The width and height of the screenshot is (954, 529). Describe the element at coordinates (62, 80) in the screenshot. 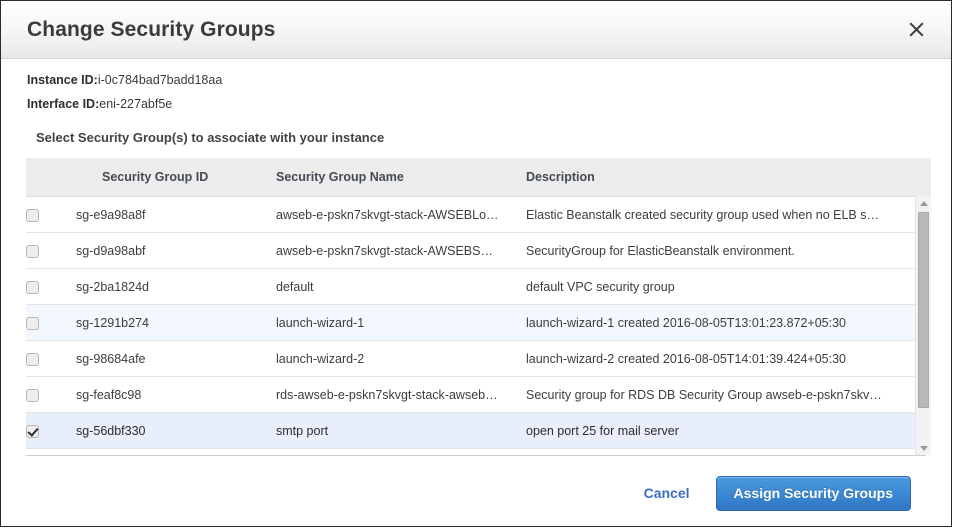

I see `instance-id-label: Instance ID:` at that location.